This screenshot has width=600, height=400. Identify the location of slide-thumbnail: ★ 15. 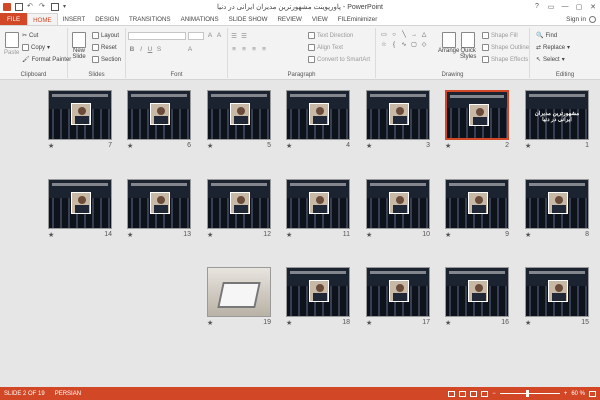
(557, 297).